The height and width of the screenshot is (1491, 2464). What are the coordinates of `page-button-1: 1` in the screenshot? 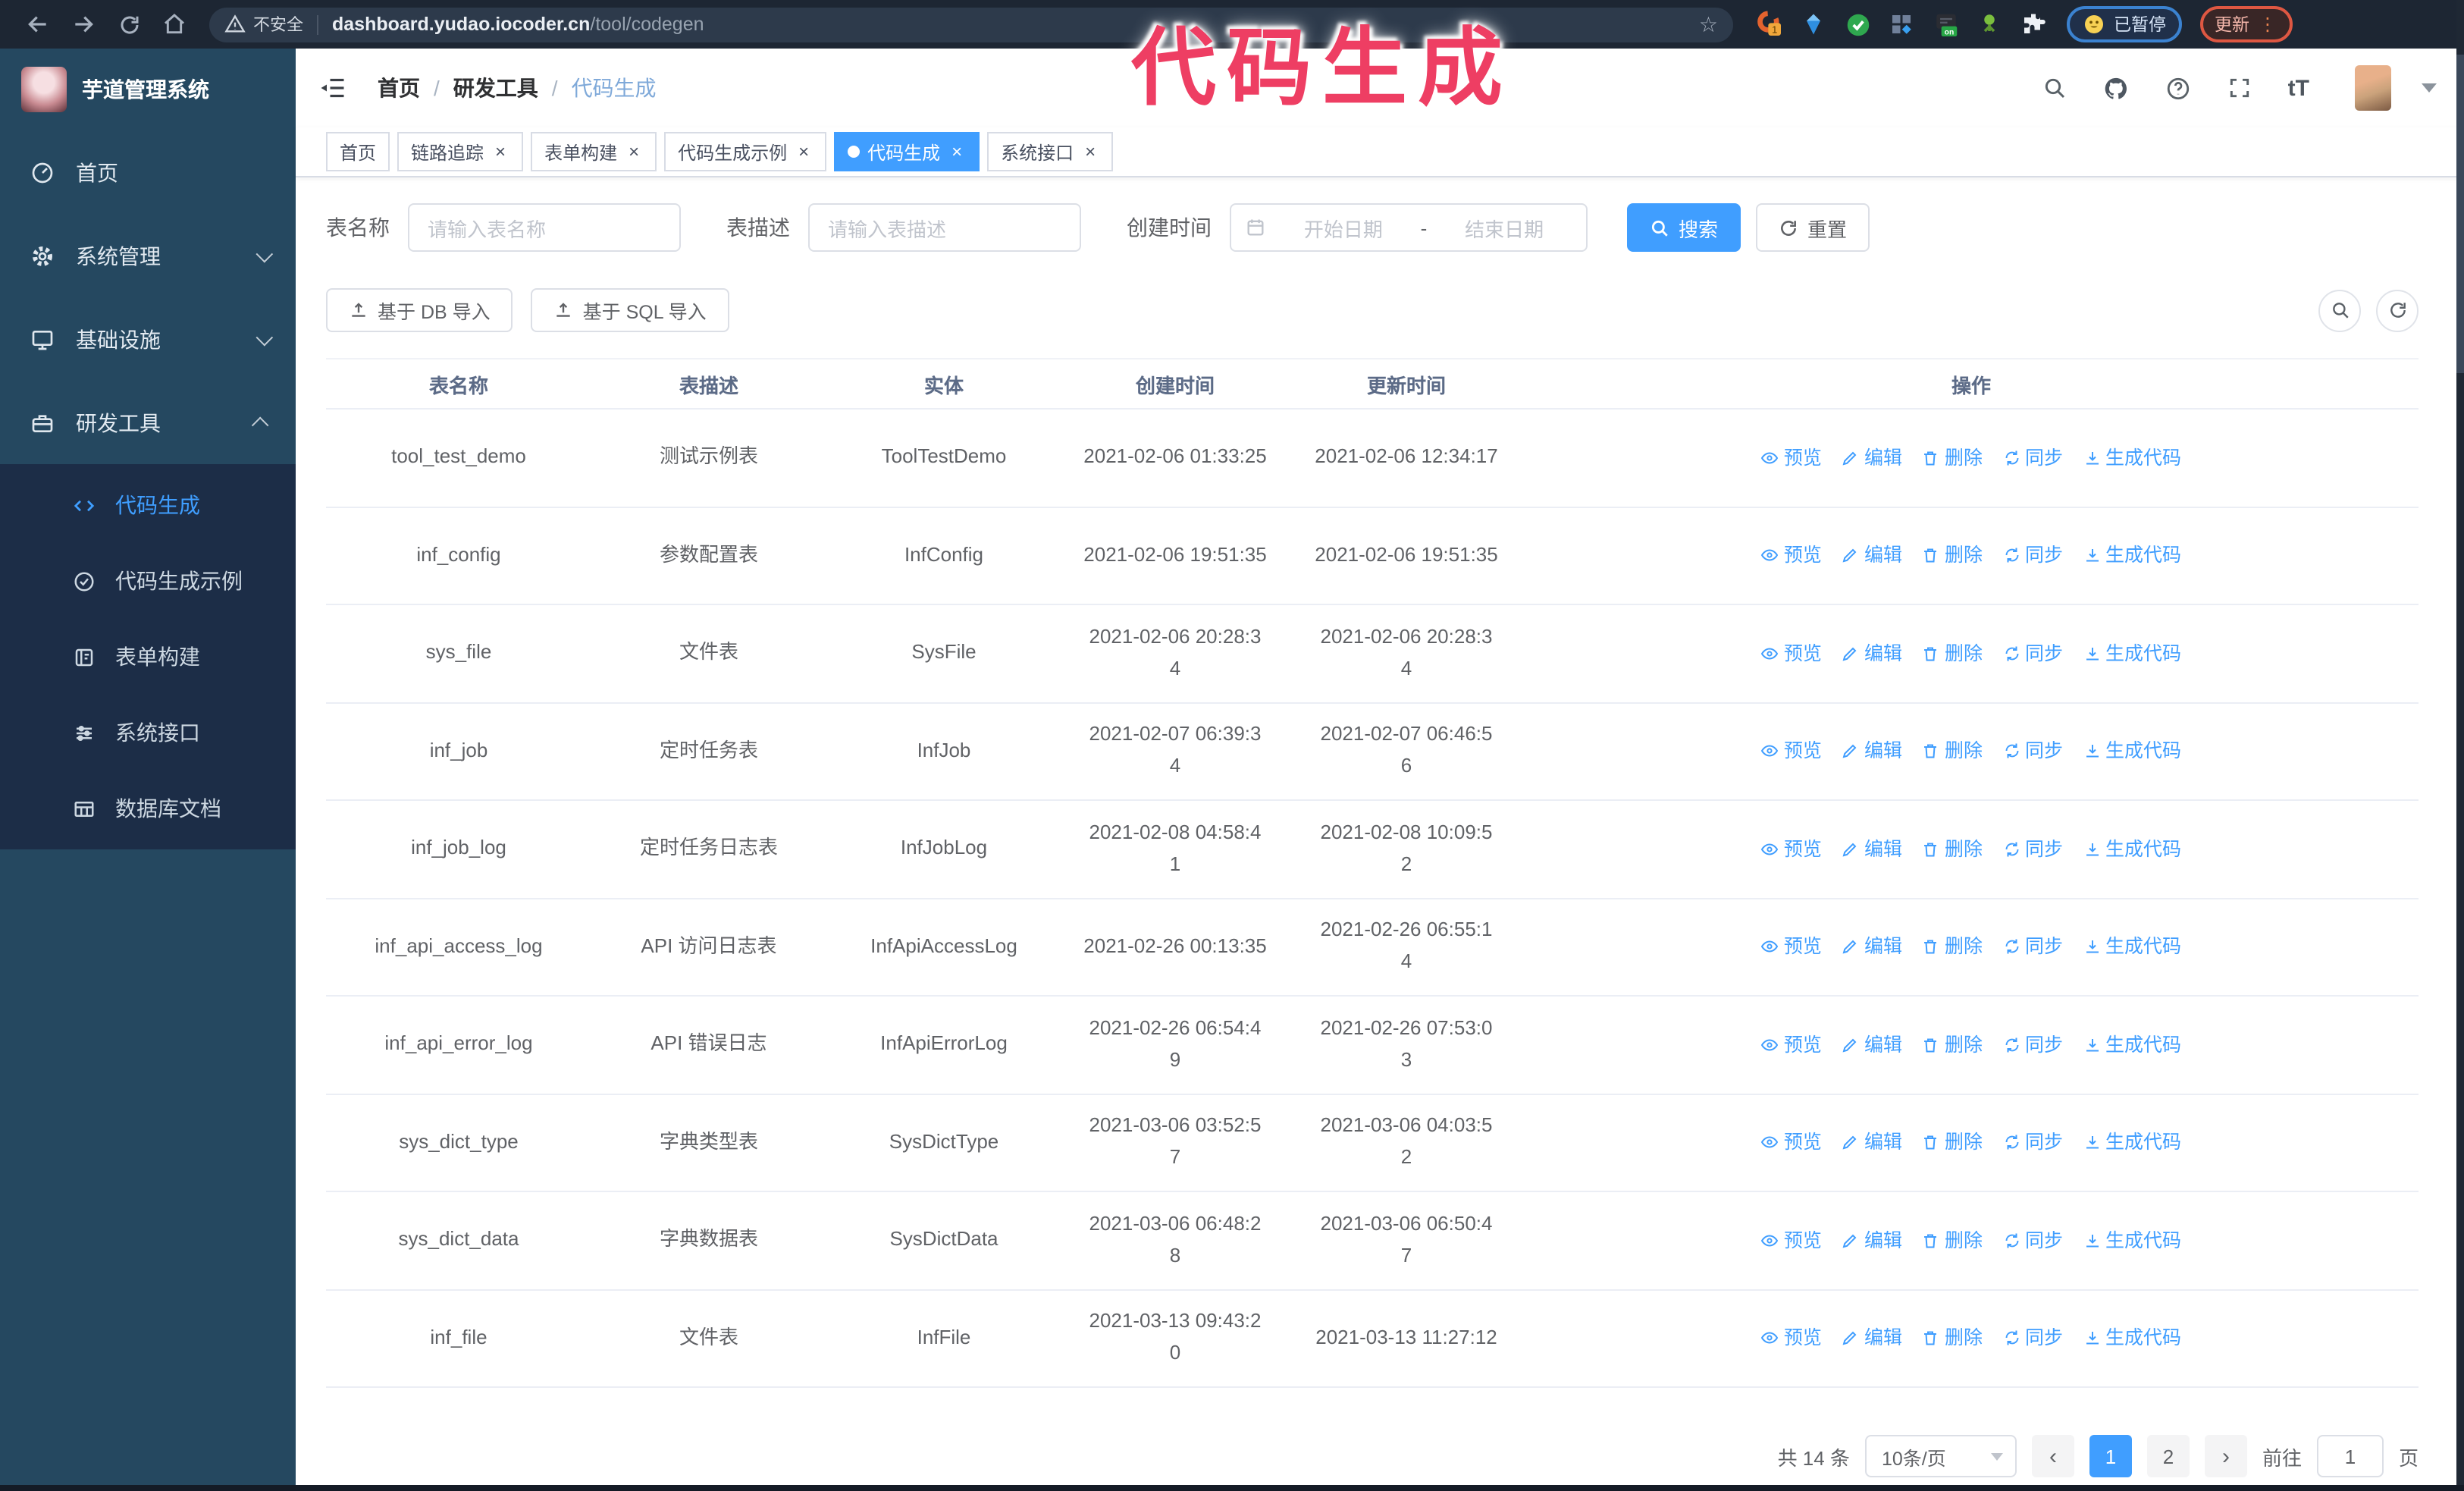 It's located at (2110, 1456).